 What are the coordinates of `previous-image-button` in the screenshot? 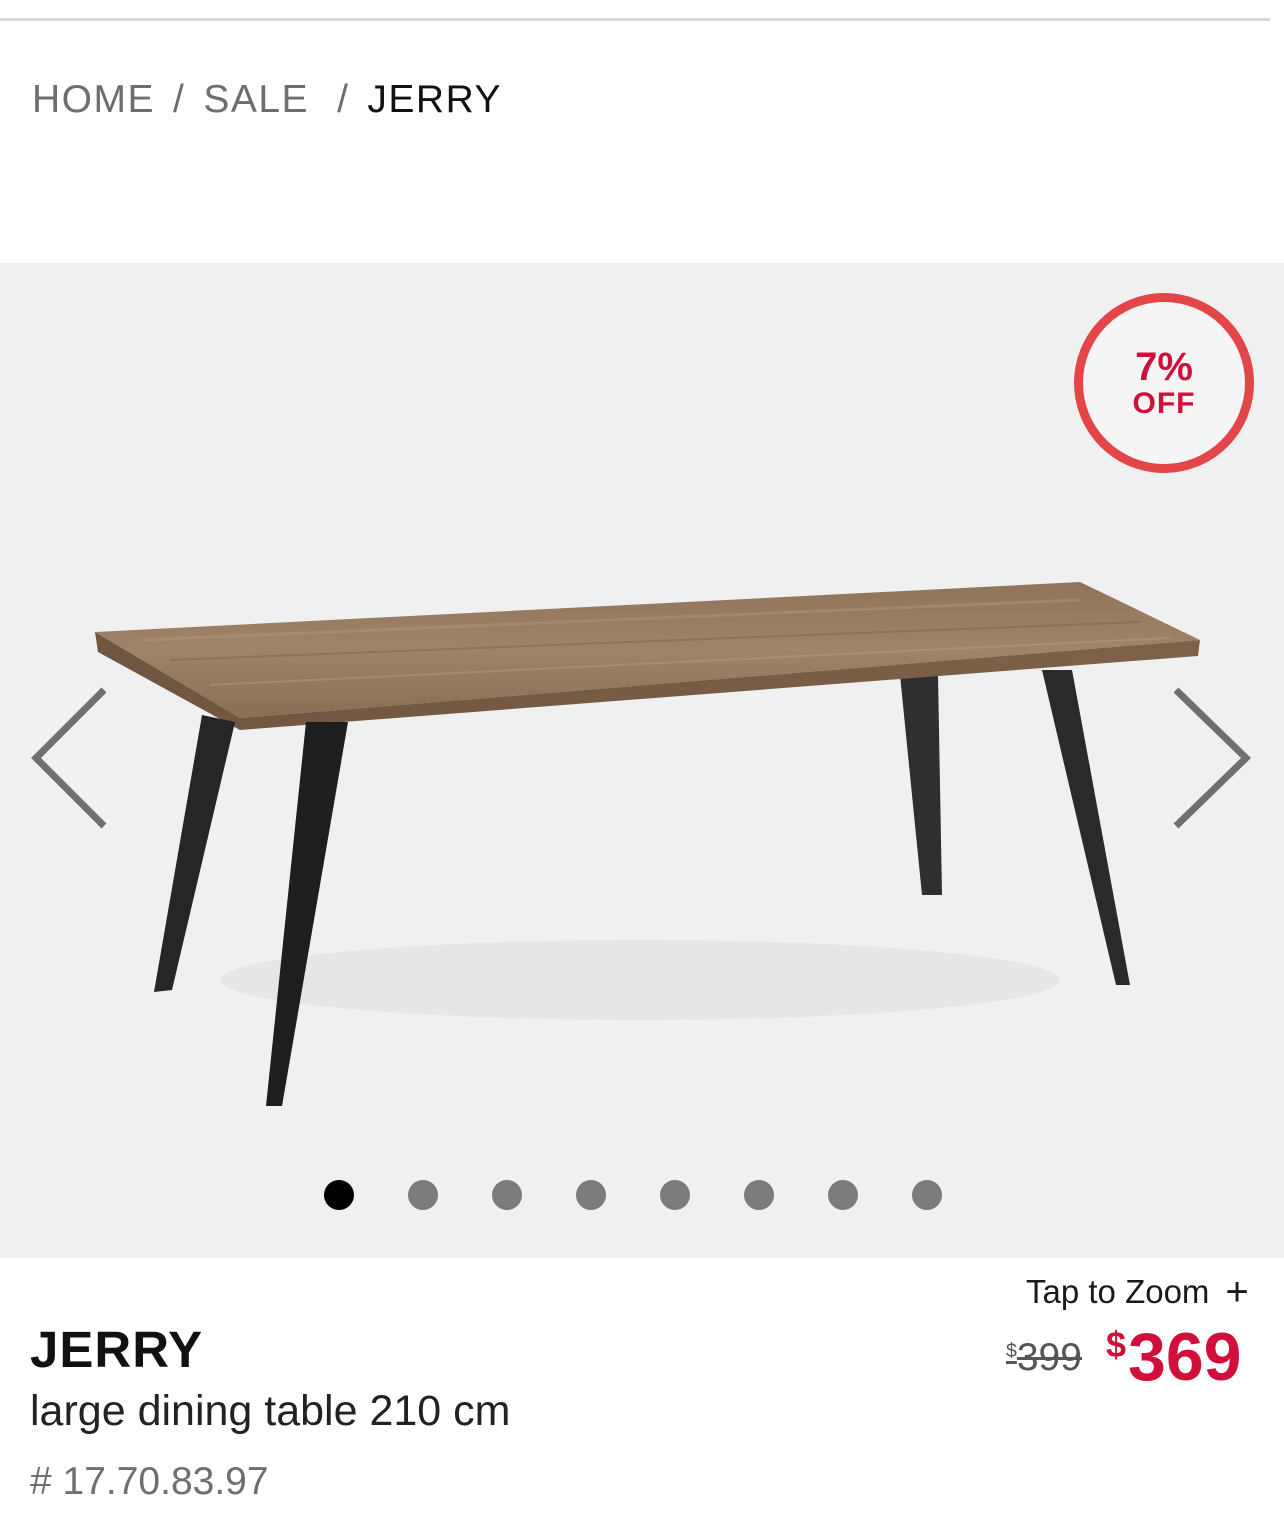 It's located at (68, 760).